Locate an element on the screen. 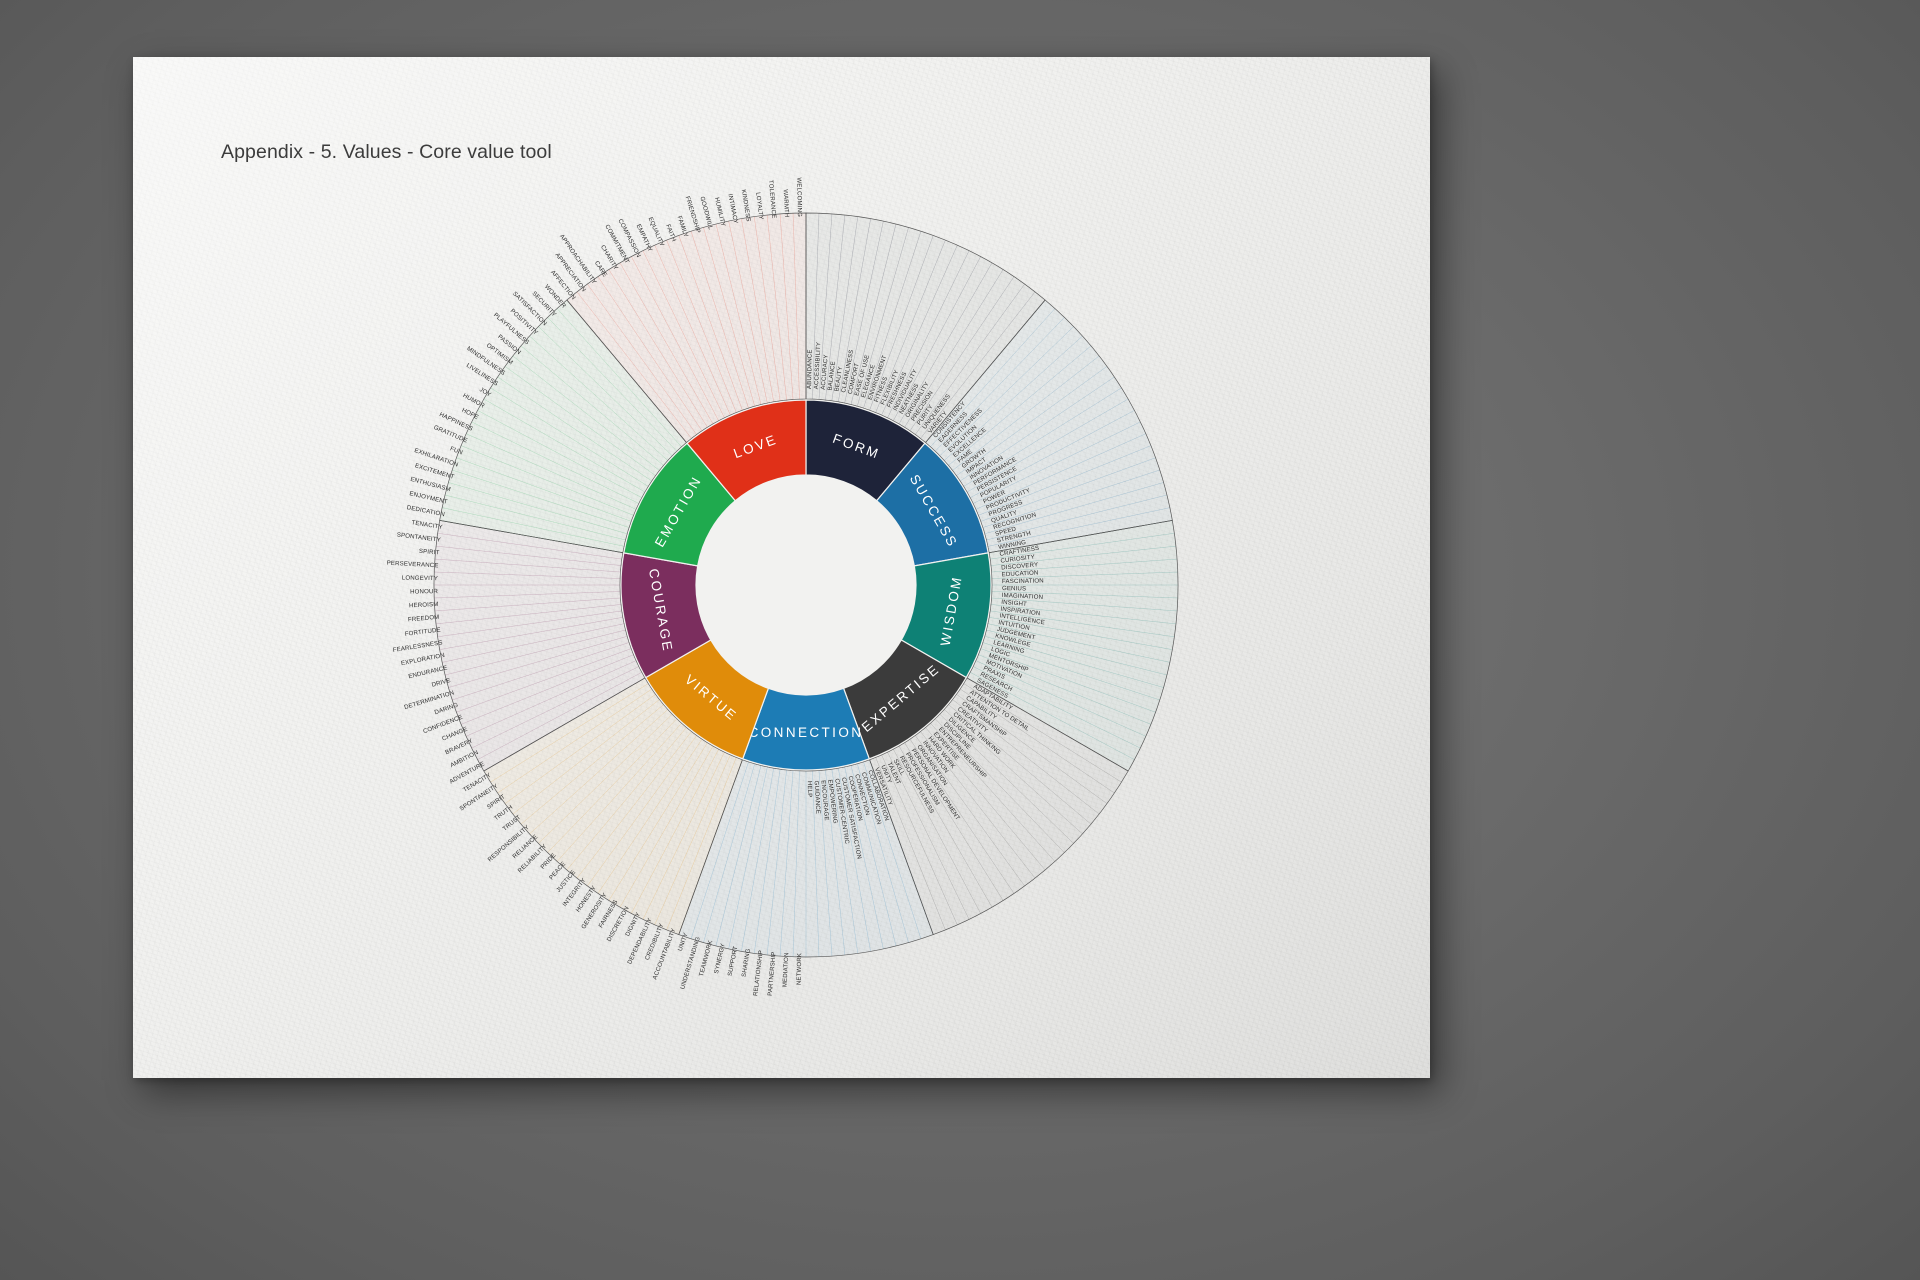 The height and width of the screenshot is (1280, 1920). value-word: WELCOMING is located at coordinates (799, 197).